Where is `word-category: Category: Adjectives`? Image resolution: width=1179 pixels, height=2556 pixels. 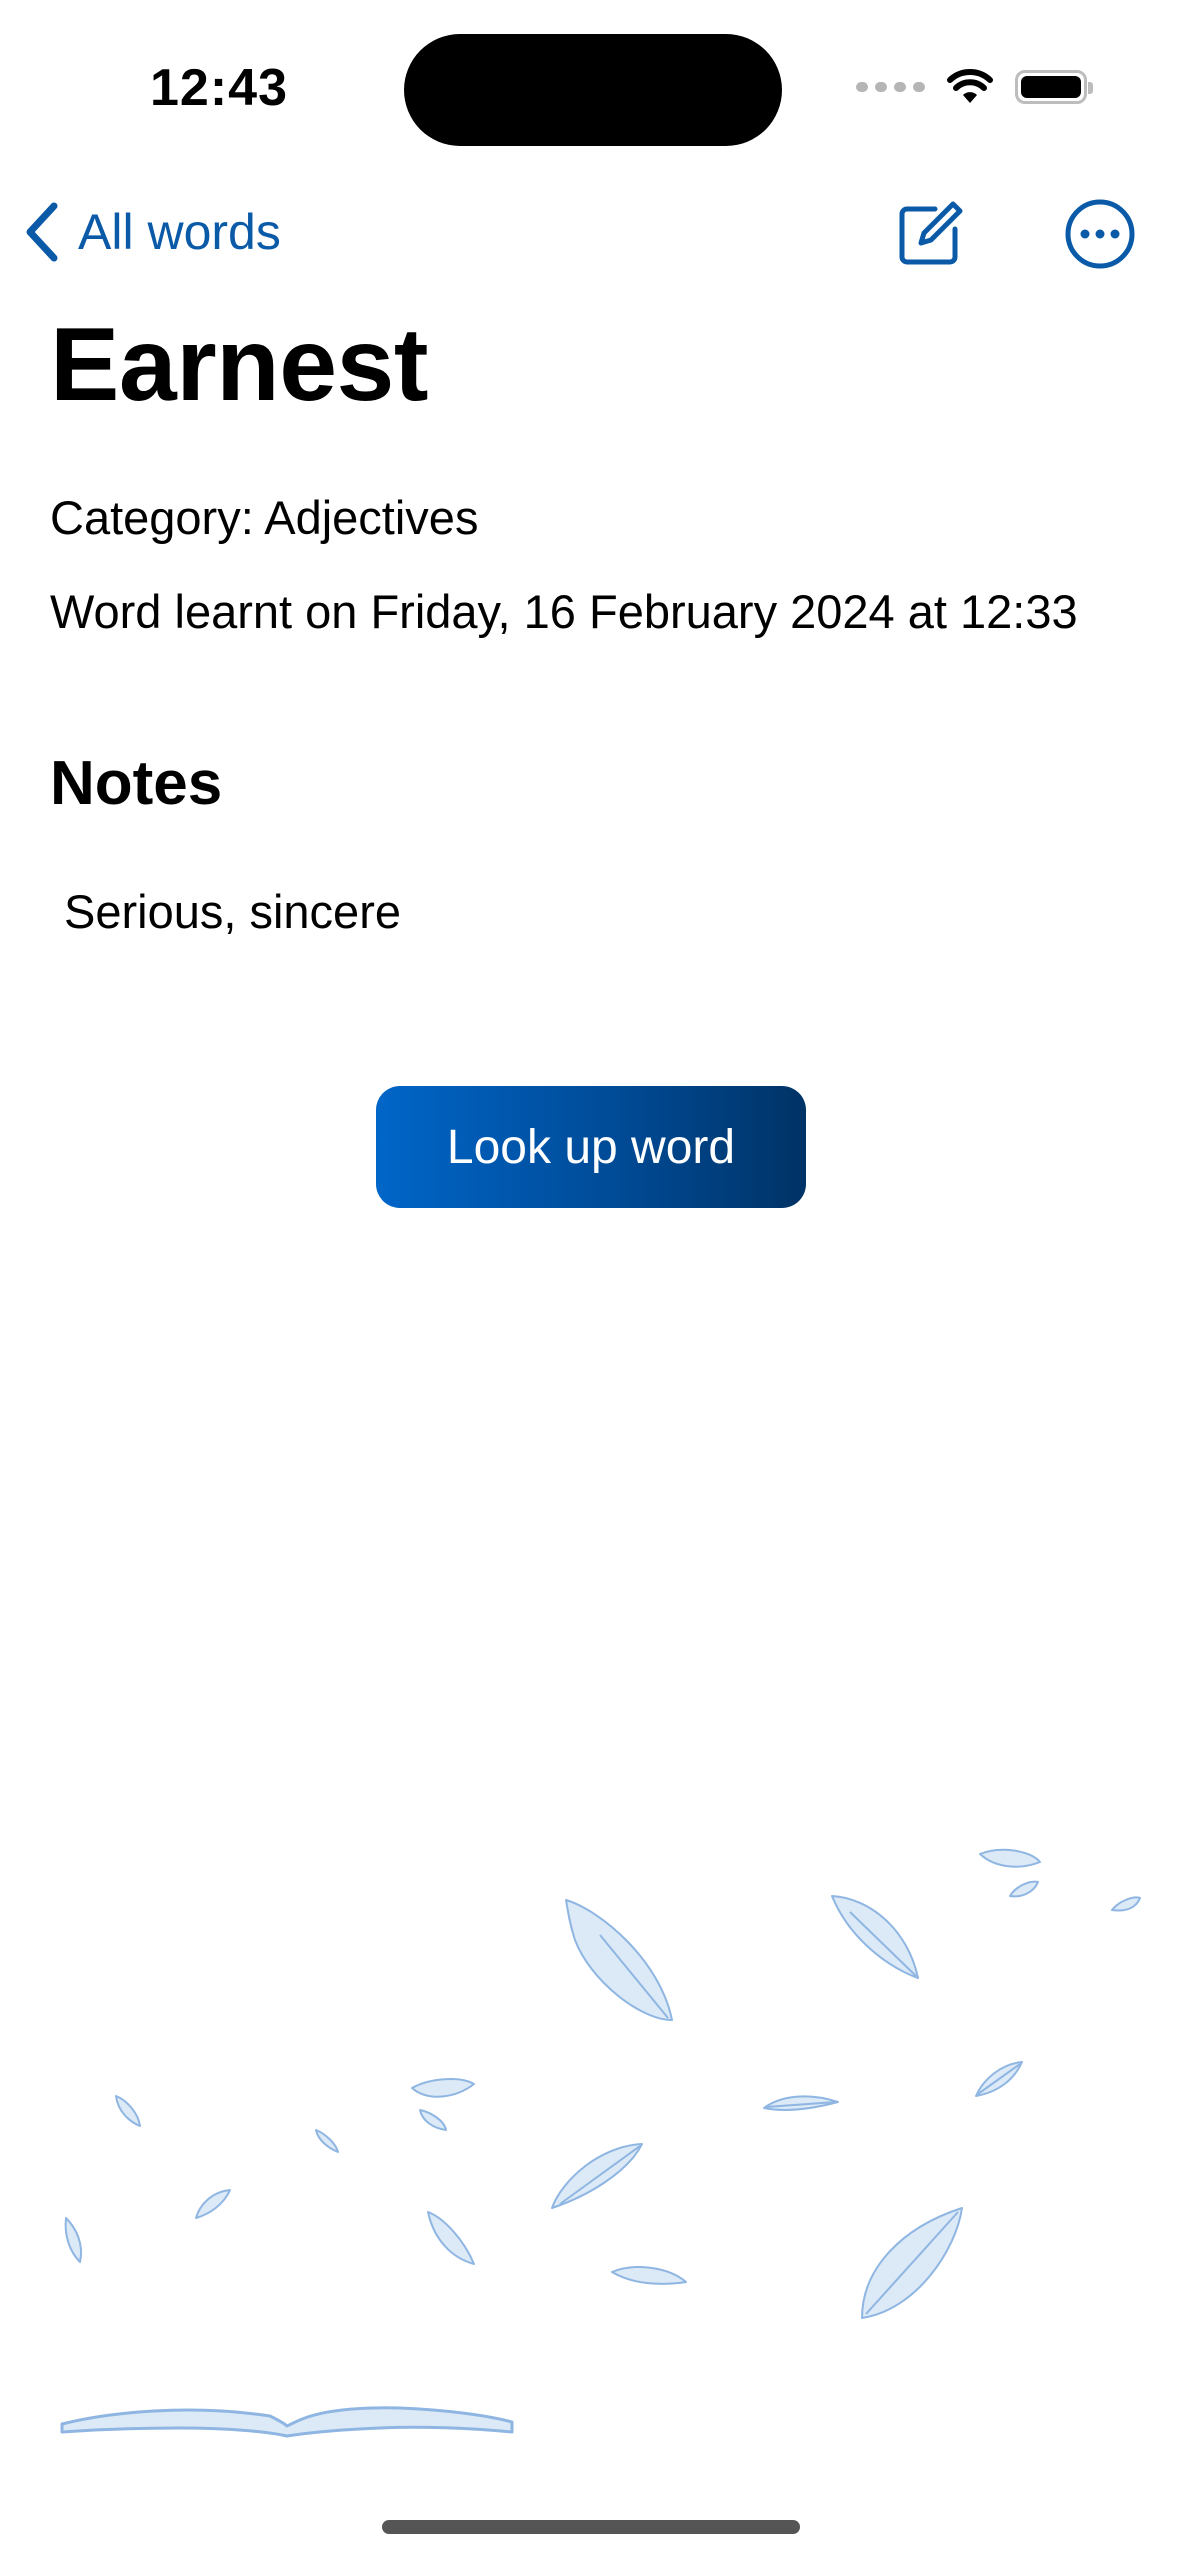
word-category: Category: Adjectives is located at coordinates (264, 517).